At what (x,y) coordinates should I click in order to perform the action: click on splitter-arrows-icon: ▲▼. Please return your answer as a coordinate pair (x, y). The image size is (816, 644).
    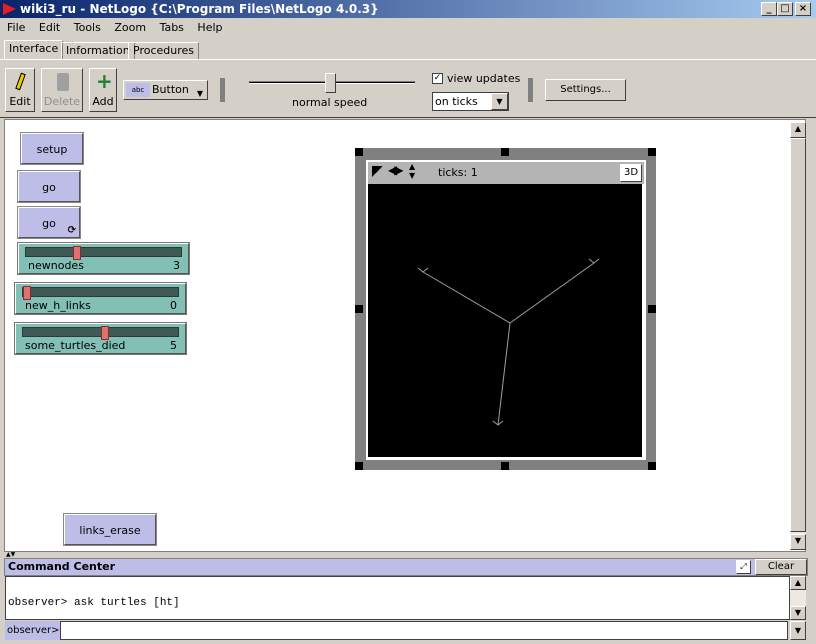
    Looking at the image, I should click on (10, 554).